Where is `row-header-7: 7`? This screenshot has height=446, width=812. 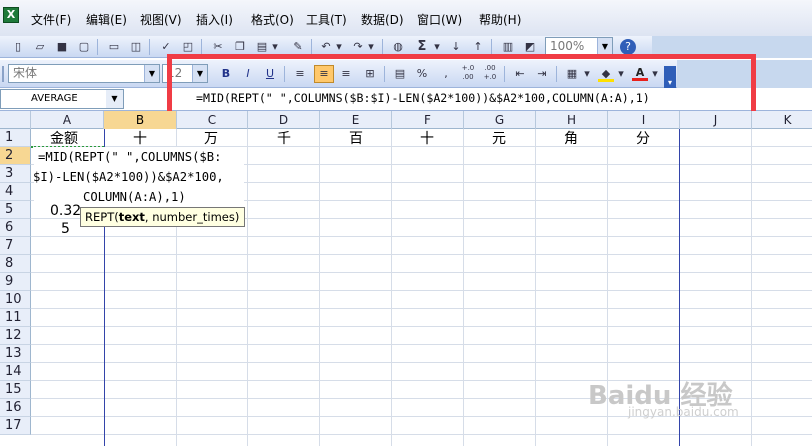
row-header-7: 7 is located at coordinates (15, 246).